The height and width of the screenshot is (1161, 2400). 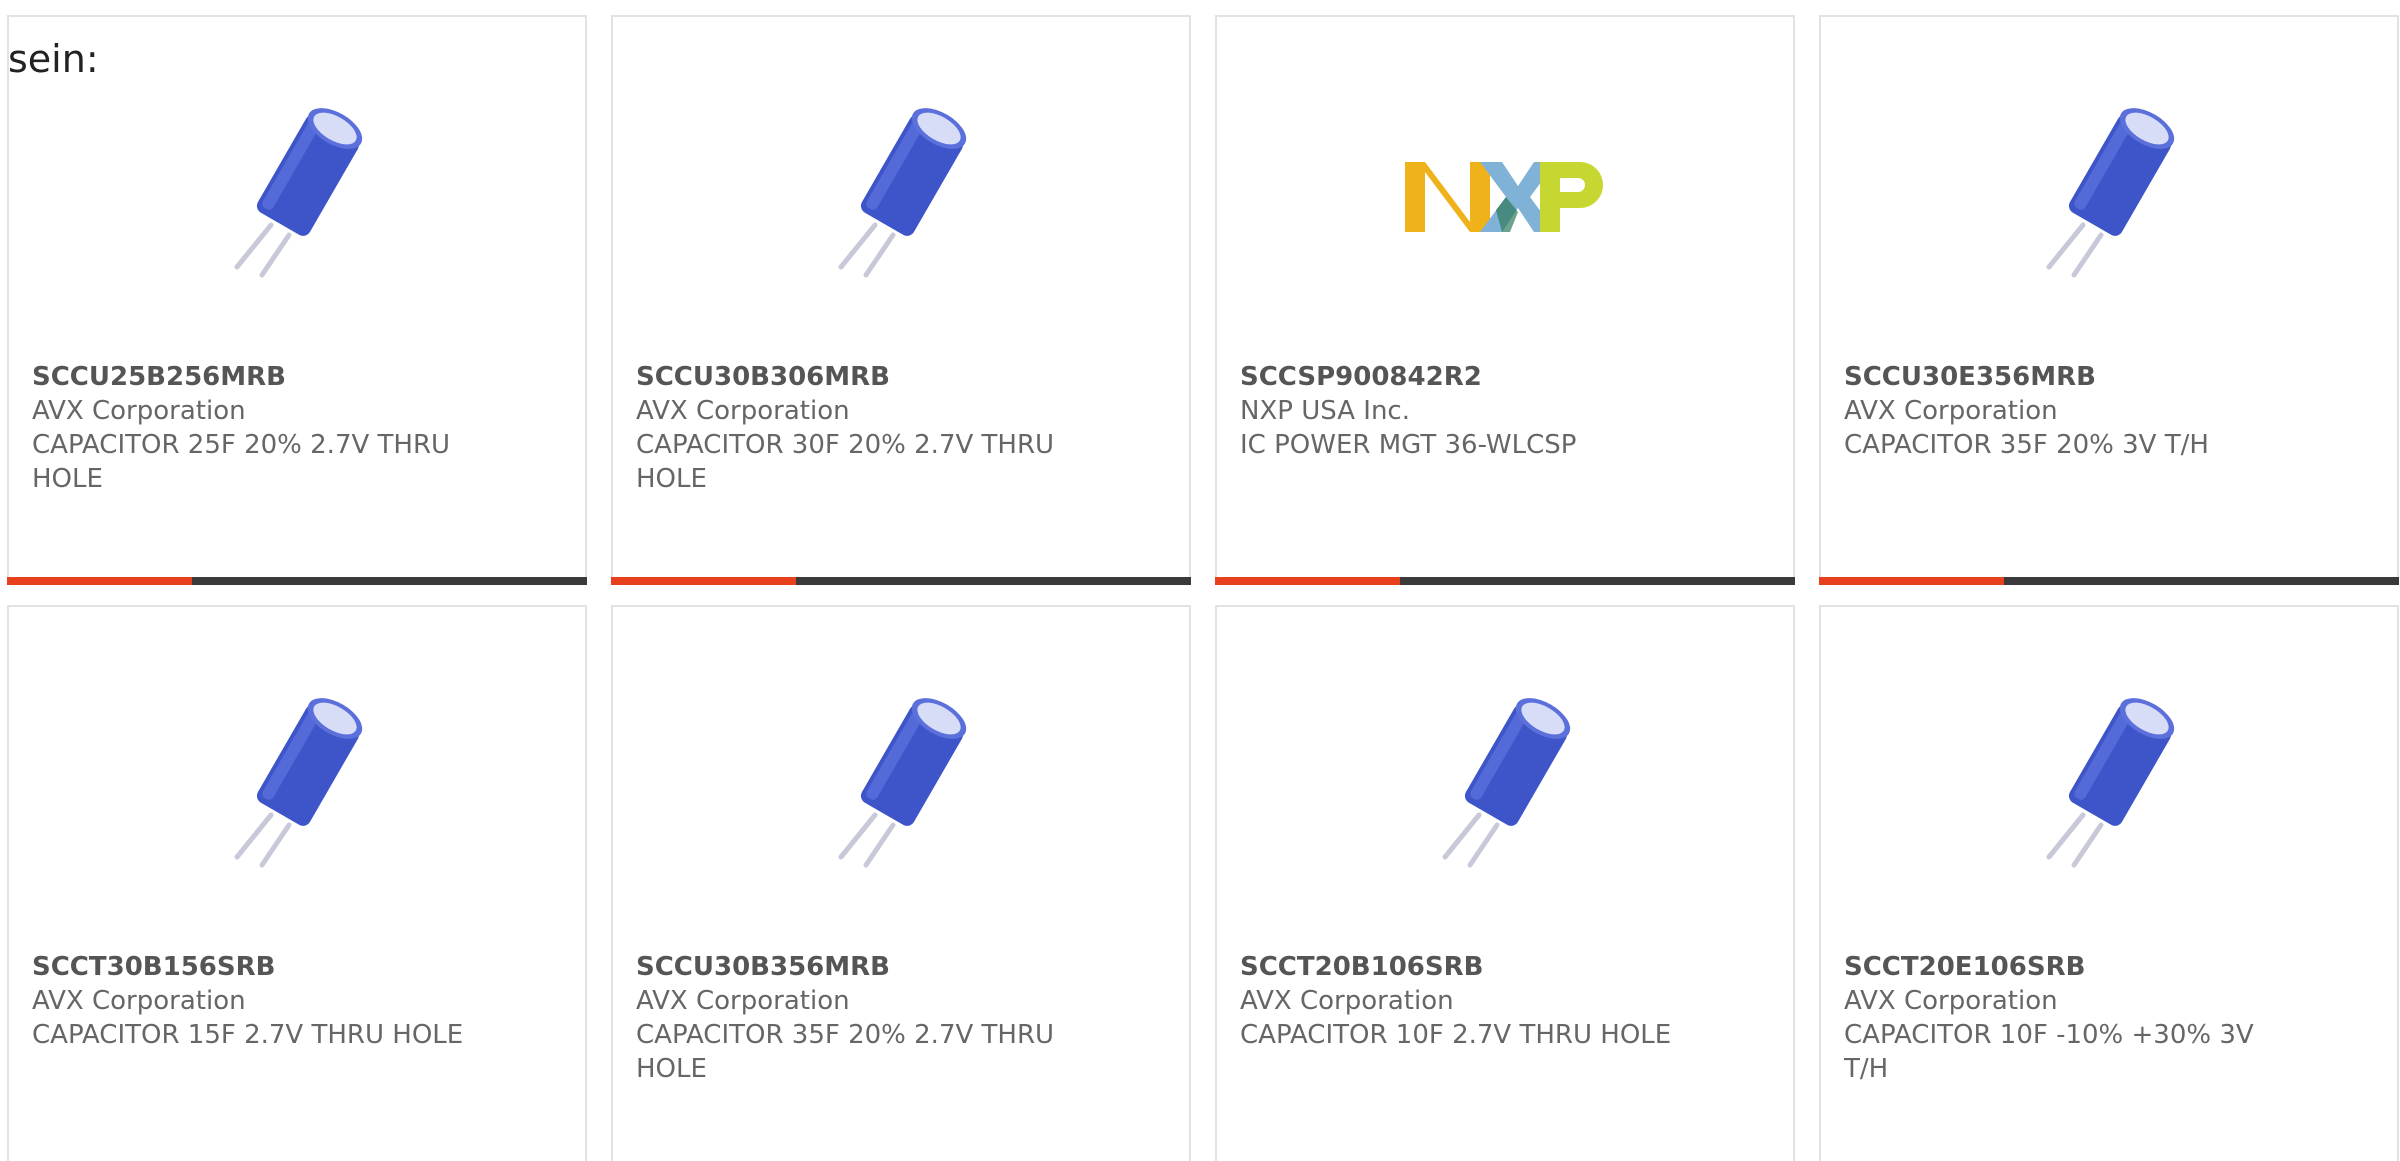 What do you see at coordinates (1325, 411) in the screenshot?
I see `manufacturer: NXP USA Inc.` at bounding box center [1325, 411].